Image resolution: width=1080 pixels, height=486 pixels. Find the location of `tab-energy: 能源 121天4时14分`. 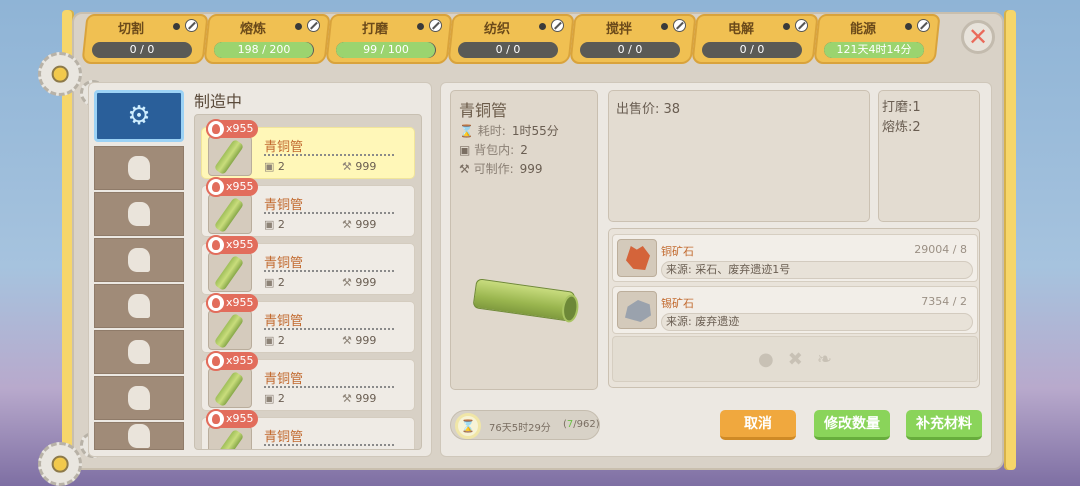

tab-energy: 能源 121天4时14分 is located at coordinates (877, 39).